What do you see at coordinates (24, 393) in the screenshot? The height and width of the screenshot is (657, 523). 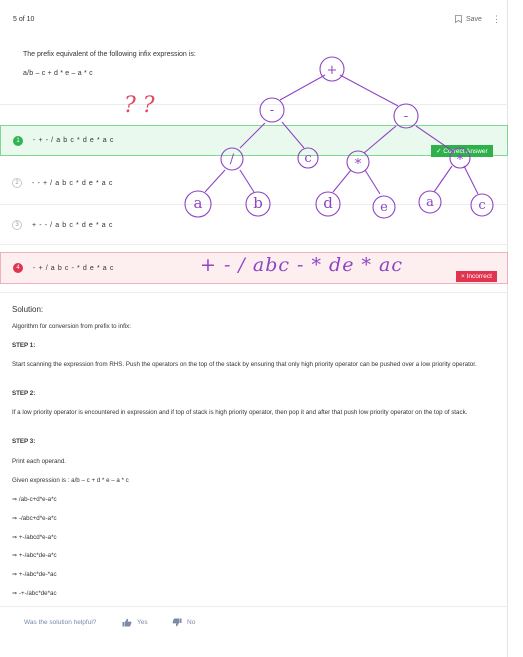 I see `step2-title: STEP 2:` at bounding box center [24, 393].